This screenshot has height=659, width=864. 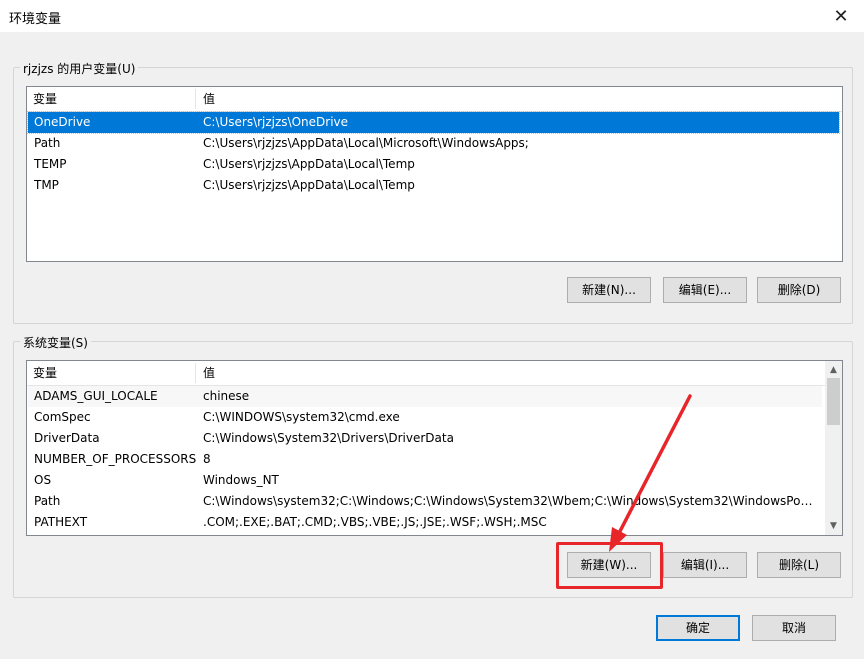 What do you see at coordinates (434, 99) in the screenshot?
I see `user-variables-header: 变量 值` at bounding box center [434, 99].